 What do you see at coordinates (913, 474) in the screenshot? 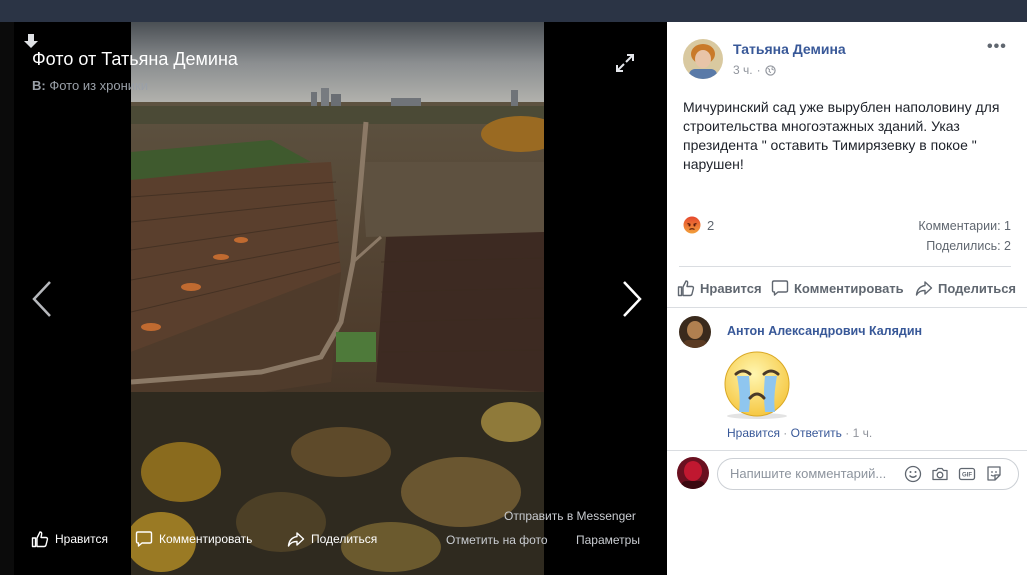
I see `emoji-icon` at bounding box center [913, 474].